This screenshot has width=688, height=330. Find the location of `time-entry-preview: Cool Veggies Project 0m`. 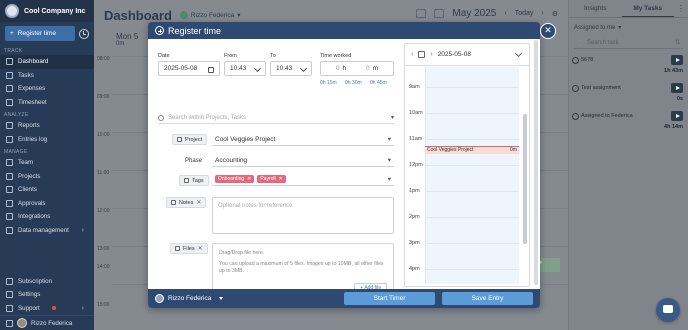

time-entry-preview: Cool Veggies Project 0m is located at coordinates (472, 150).